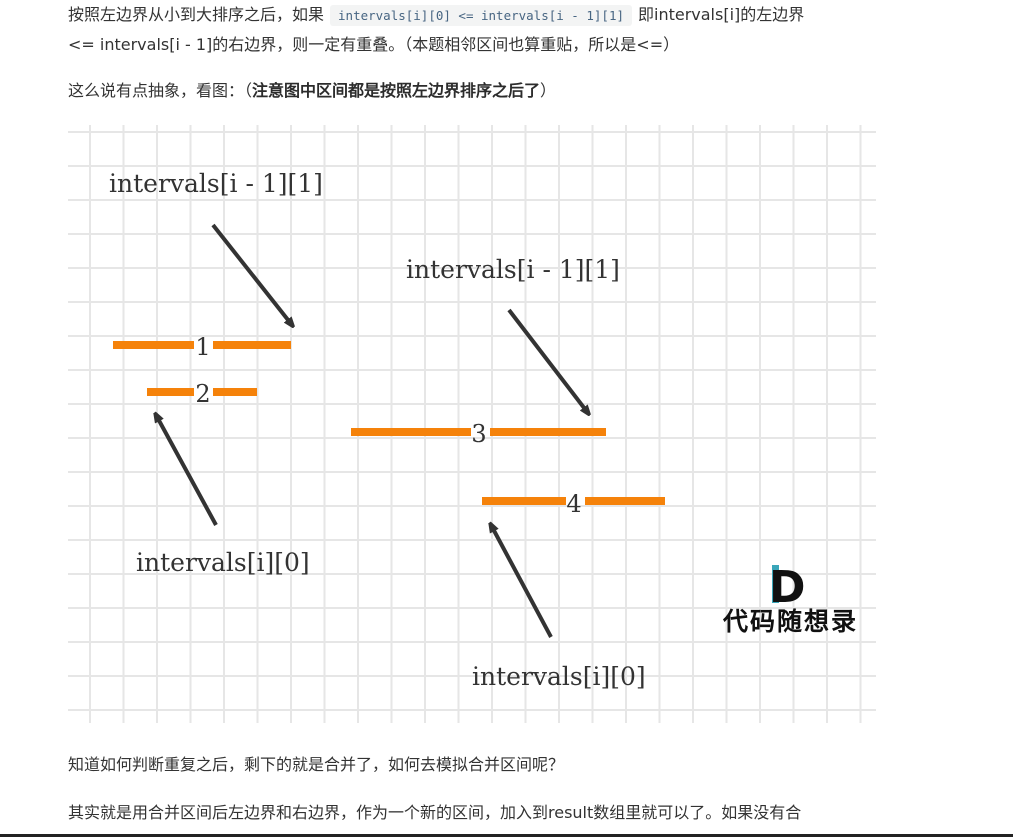  Describe the element at coordinates (411, 432) in the screenshot. I see `interval-3-left` at that location.